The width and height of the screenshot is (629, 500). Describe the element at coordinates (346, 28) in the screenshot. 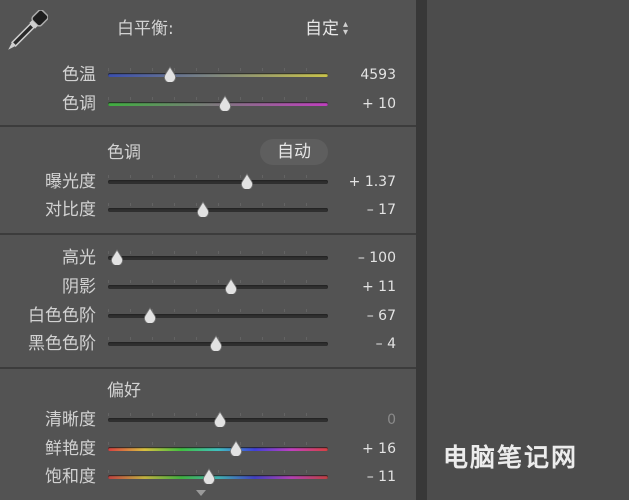

I see `updown-arrows-icon: ▴ ▾` at that location.